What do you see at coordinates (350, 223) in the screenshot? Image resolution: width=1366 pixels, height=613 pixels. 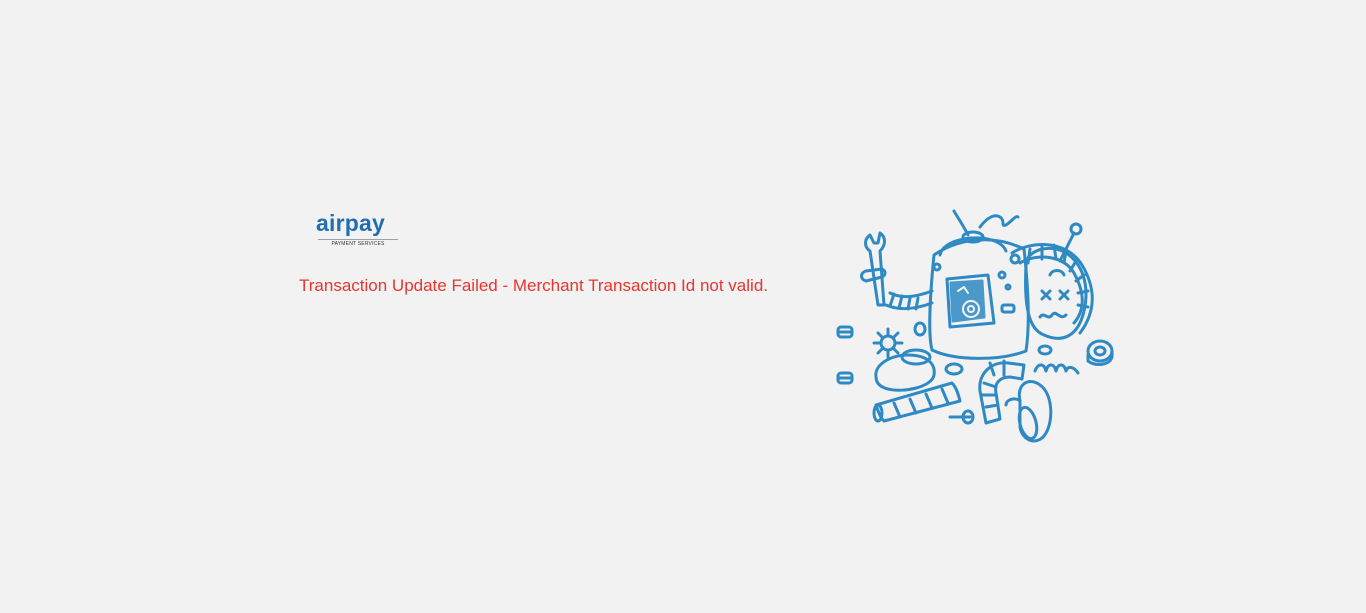 I see `logo-wordmark: airpay` at bounding box center [350, 223].